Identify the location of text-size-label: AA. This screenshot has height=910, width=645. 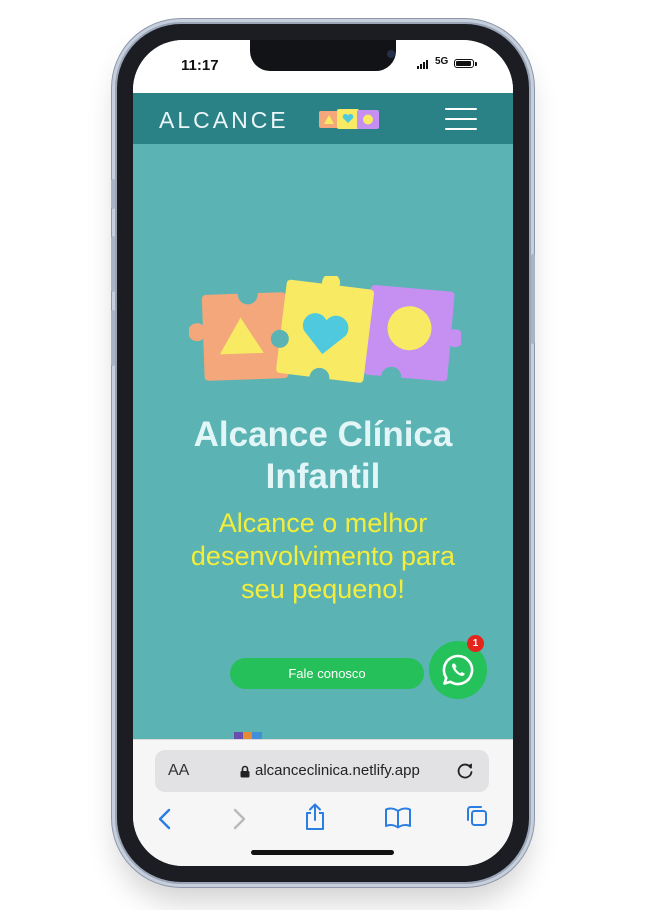
(179, 770).